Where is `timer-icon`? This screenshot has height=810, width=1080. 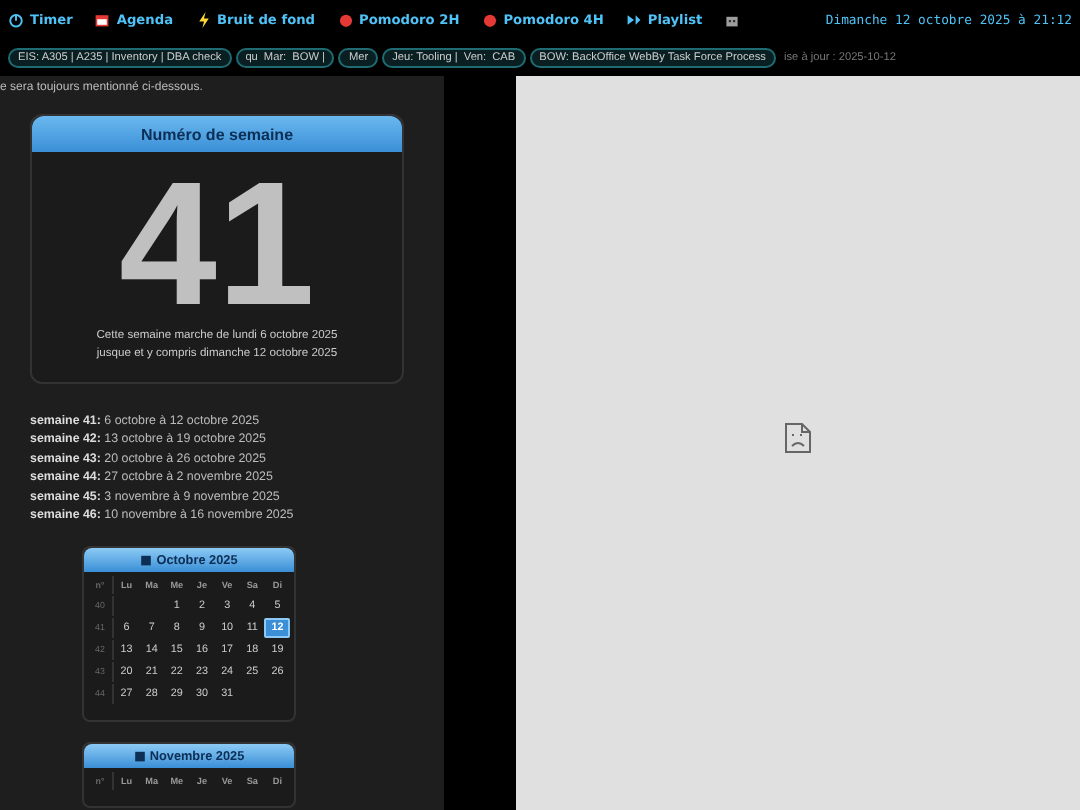
timer-icon is located at coordinates (16, 20).